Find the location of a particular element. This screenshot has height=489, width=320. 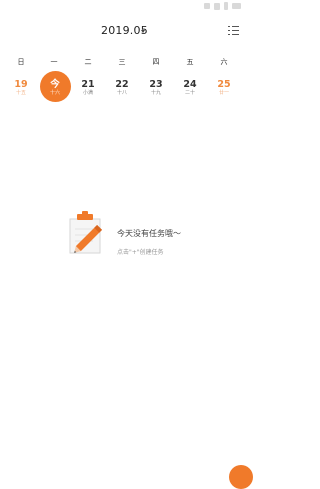

date-cell-22: 22 十八 is located at coordinates (122, 89).